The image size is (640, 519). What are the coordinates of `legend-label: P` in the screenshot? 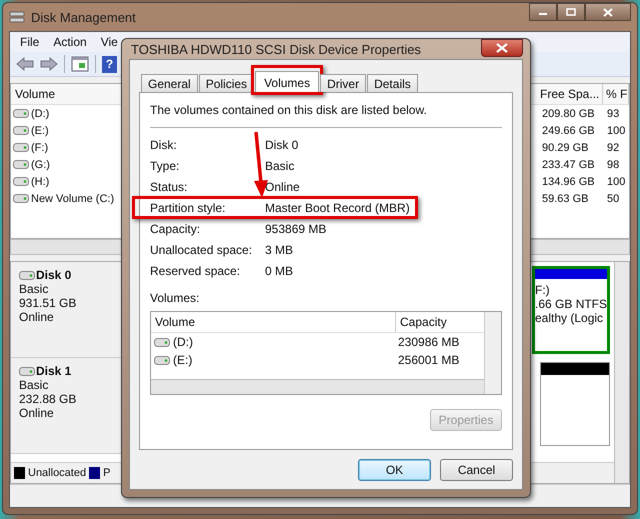 It's located at (106, 473).